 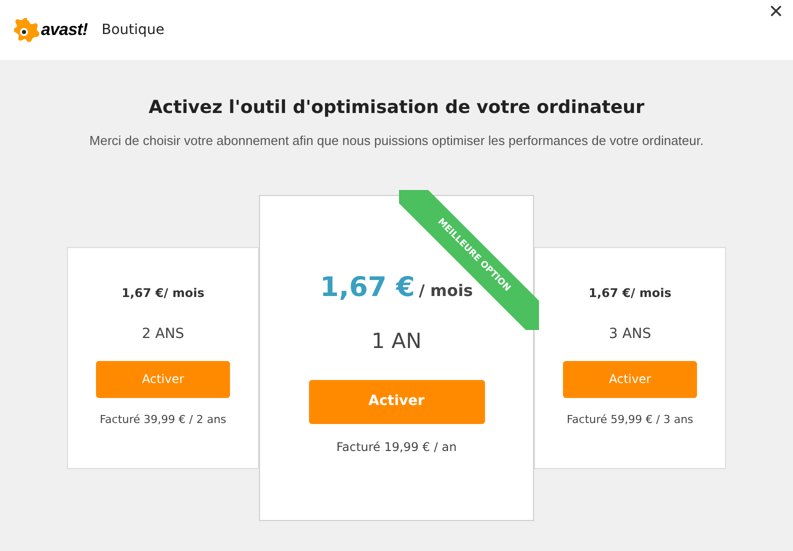 I want to click on plan-term: 2 ANS, so click(x=163, y=334).